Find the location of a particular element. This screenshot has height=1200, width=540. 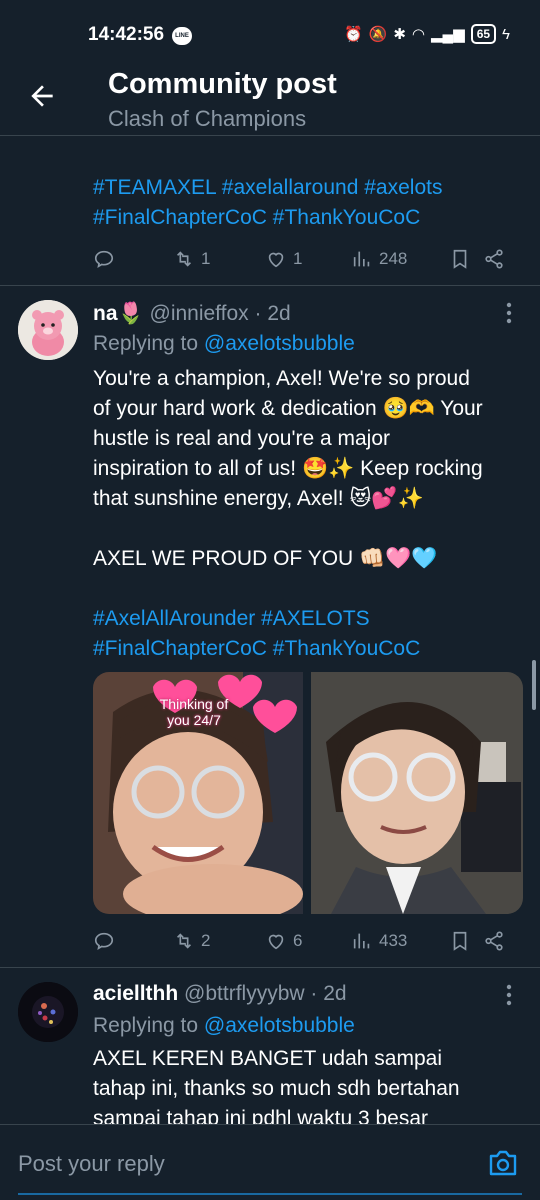

body-line: hustle is real and you're a major is located at coordinates (241, 438).